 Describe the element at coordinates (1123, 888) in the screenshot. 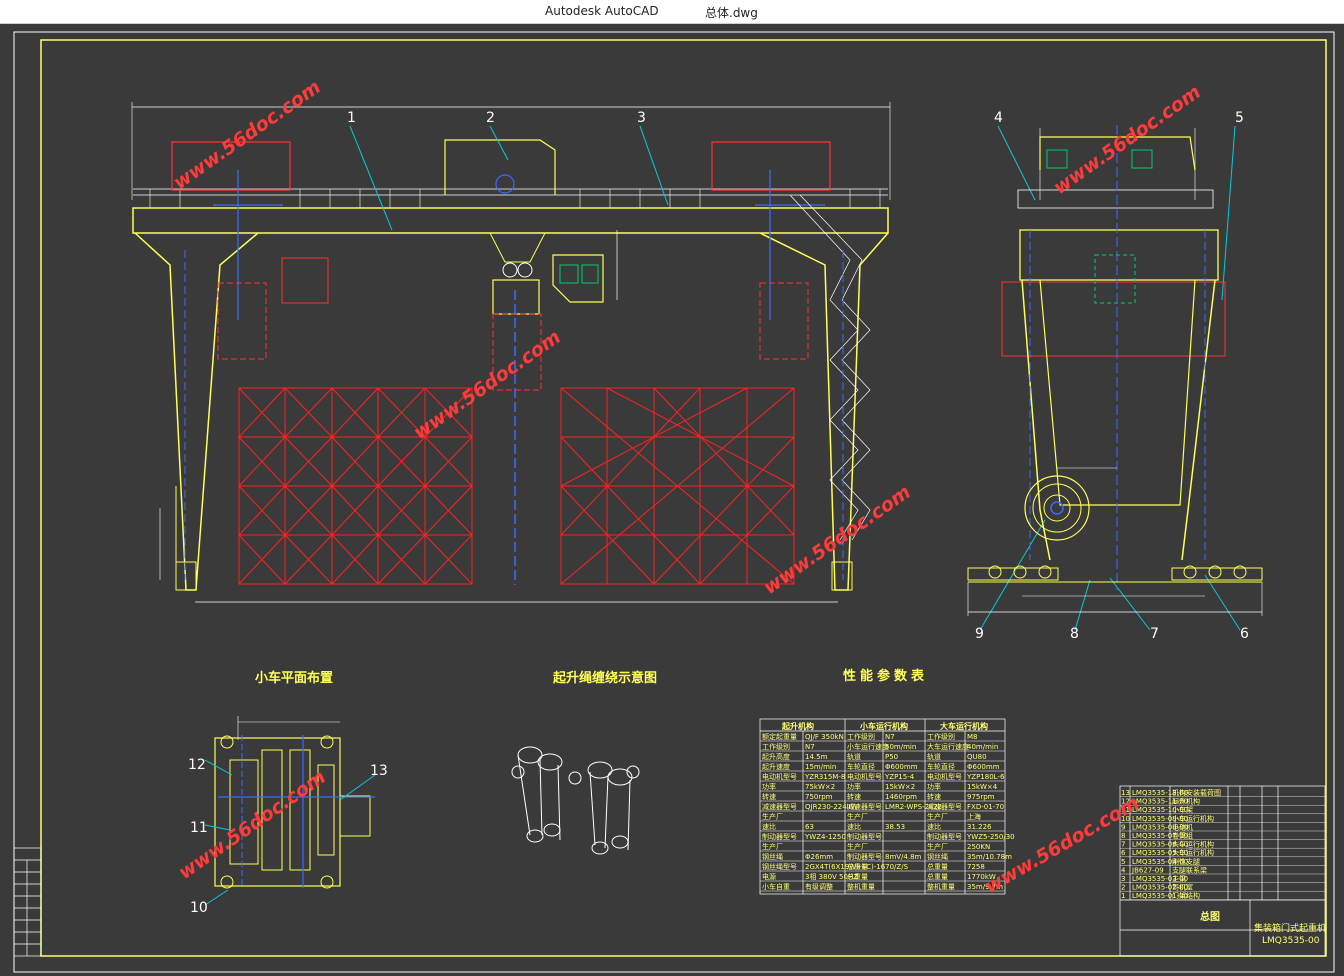

I see `parts-cell: 2` at that location.